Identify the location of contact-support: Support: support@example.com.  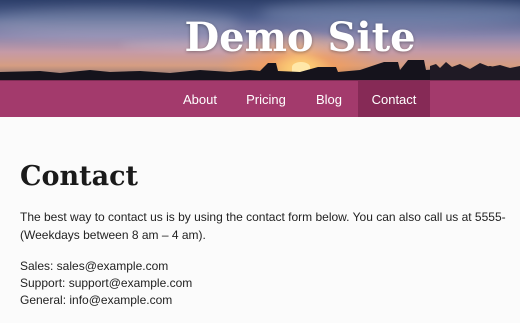
(106, 283).